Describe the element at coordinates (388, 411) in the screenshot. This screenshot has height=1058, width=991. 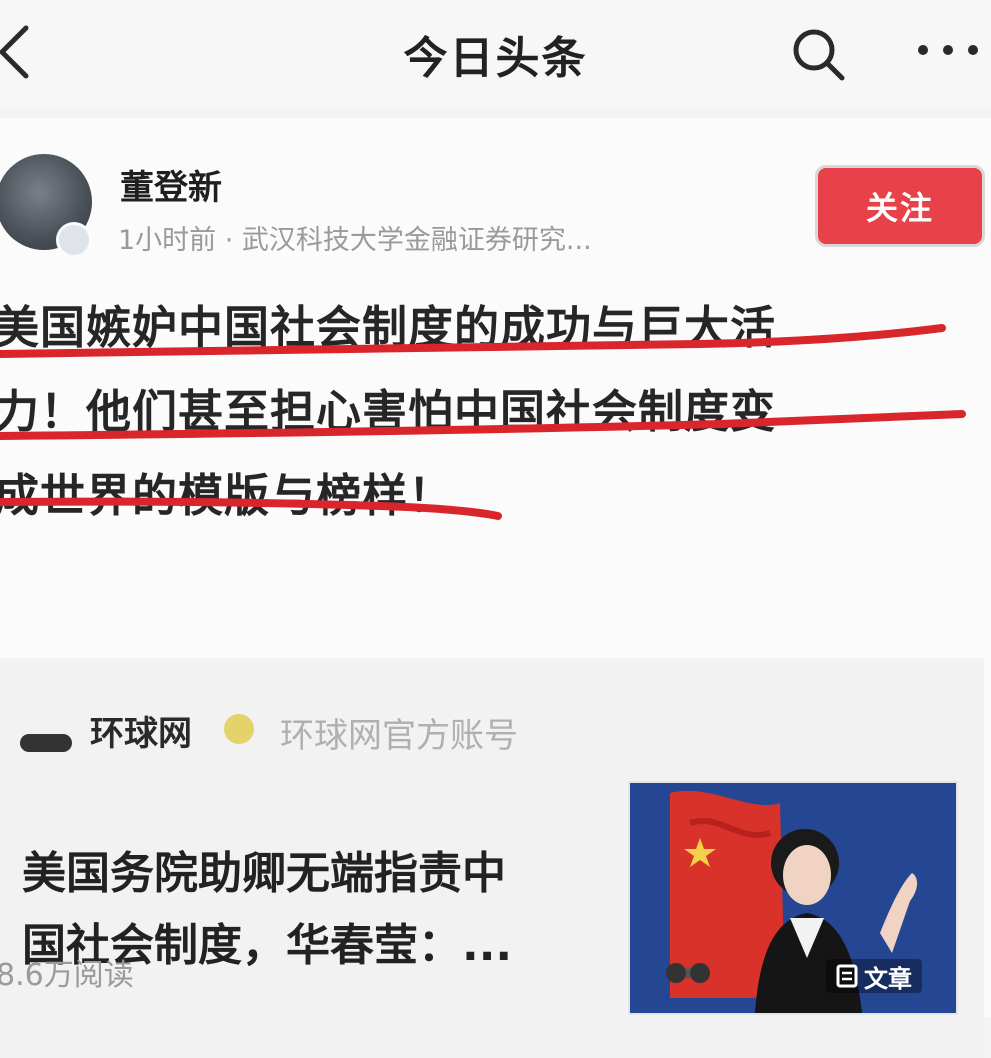
I see `headline-line: 力！他们甚至担心害怕中国社会制度变` at that location.